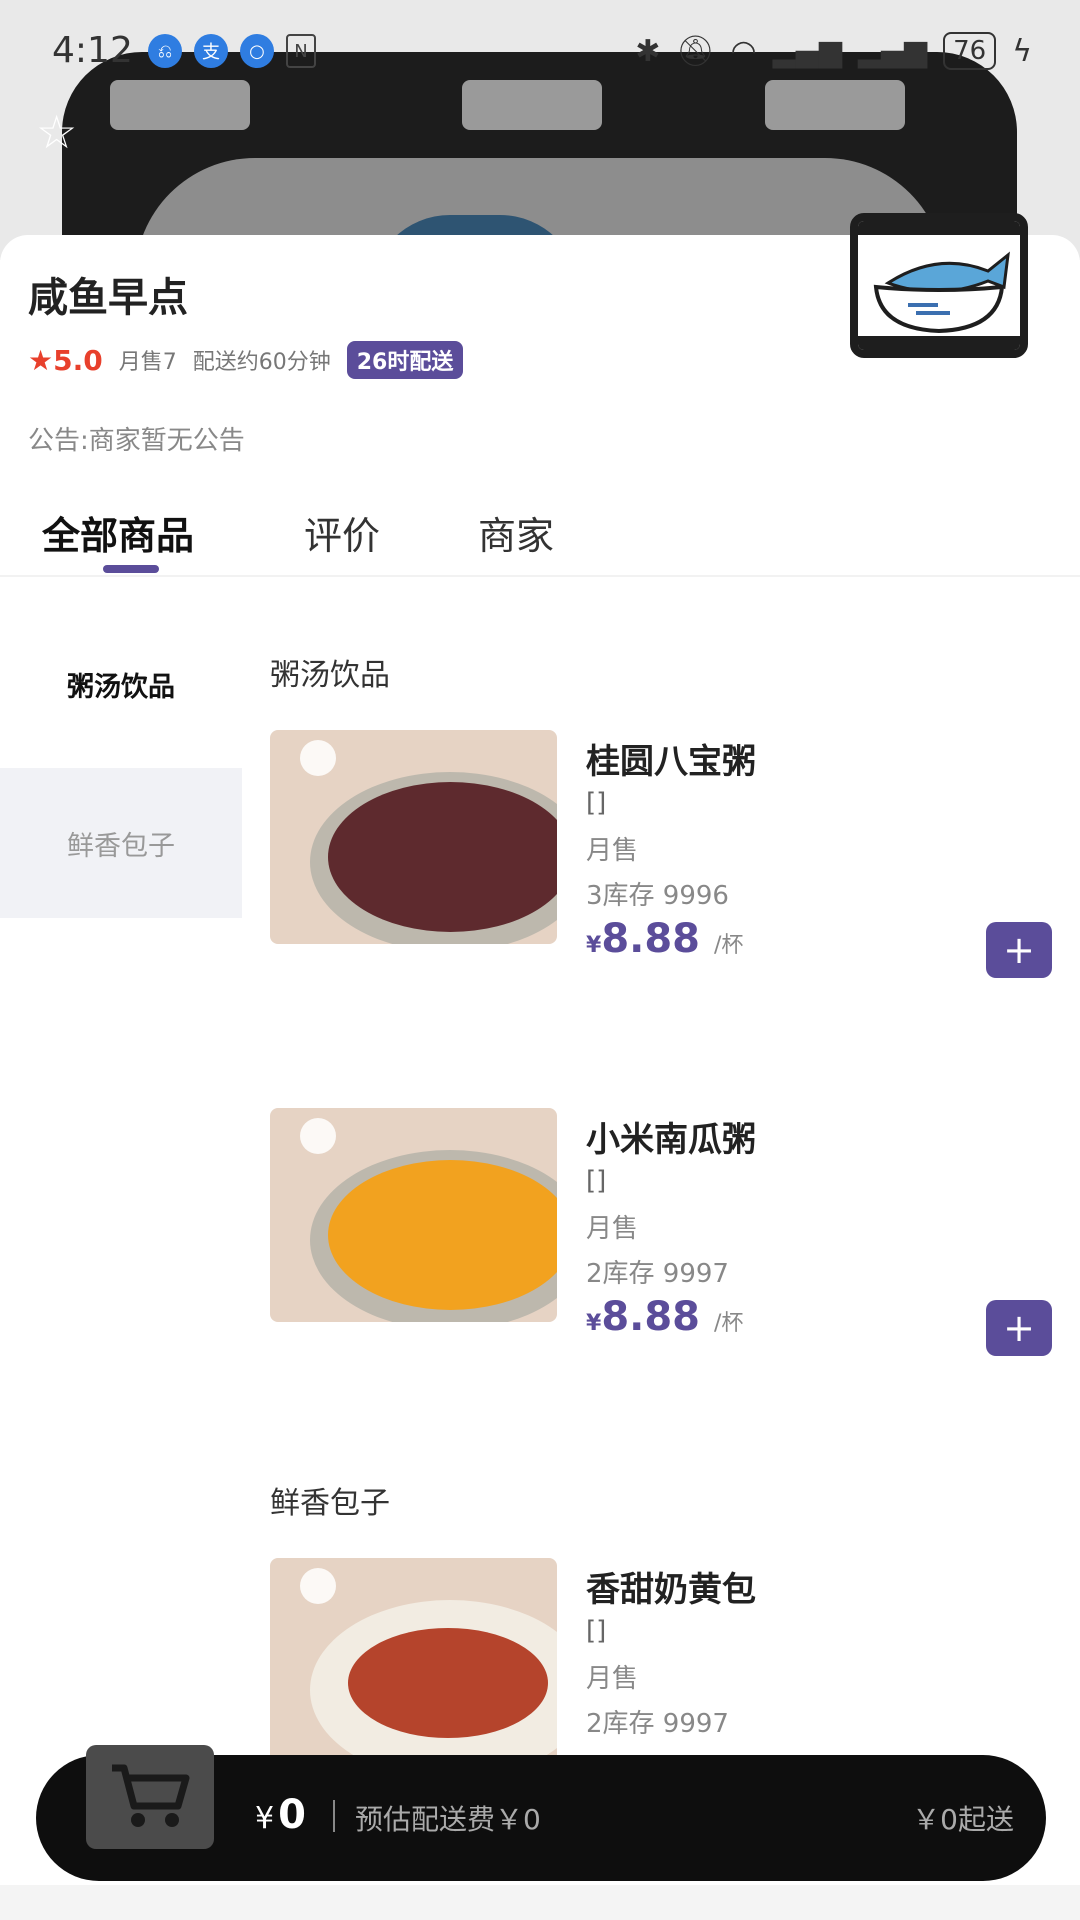 This screenshot has height=1920, width=1080. Describe the element at coordinates (970, 51) in the screenshot. I see `battery-indicator: 76` at that location.